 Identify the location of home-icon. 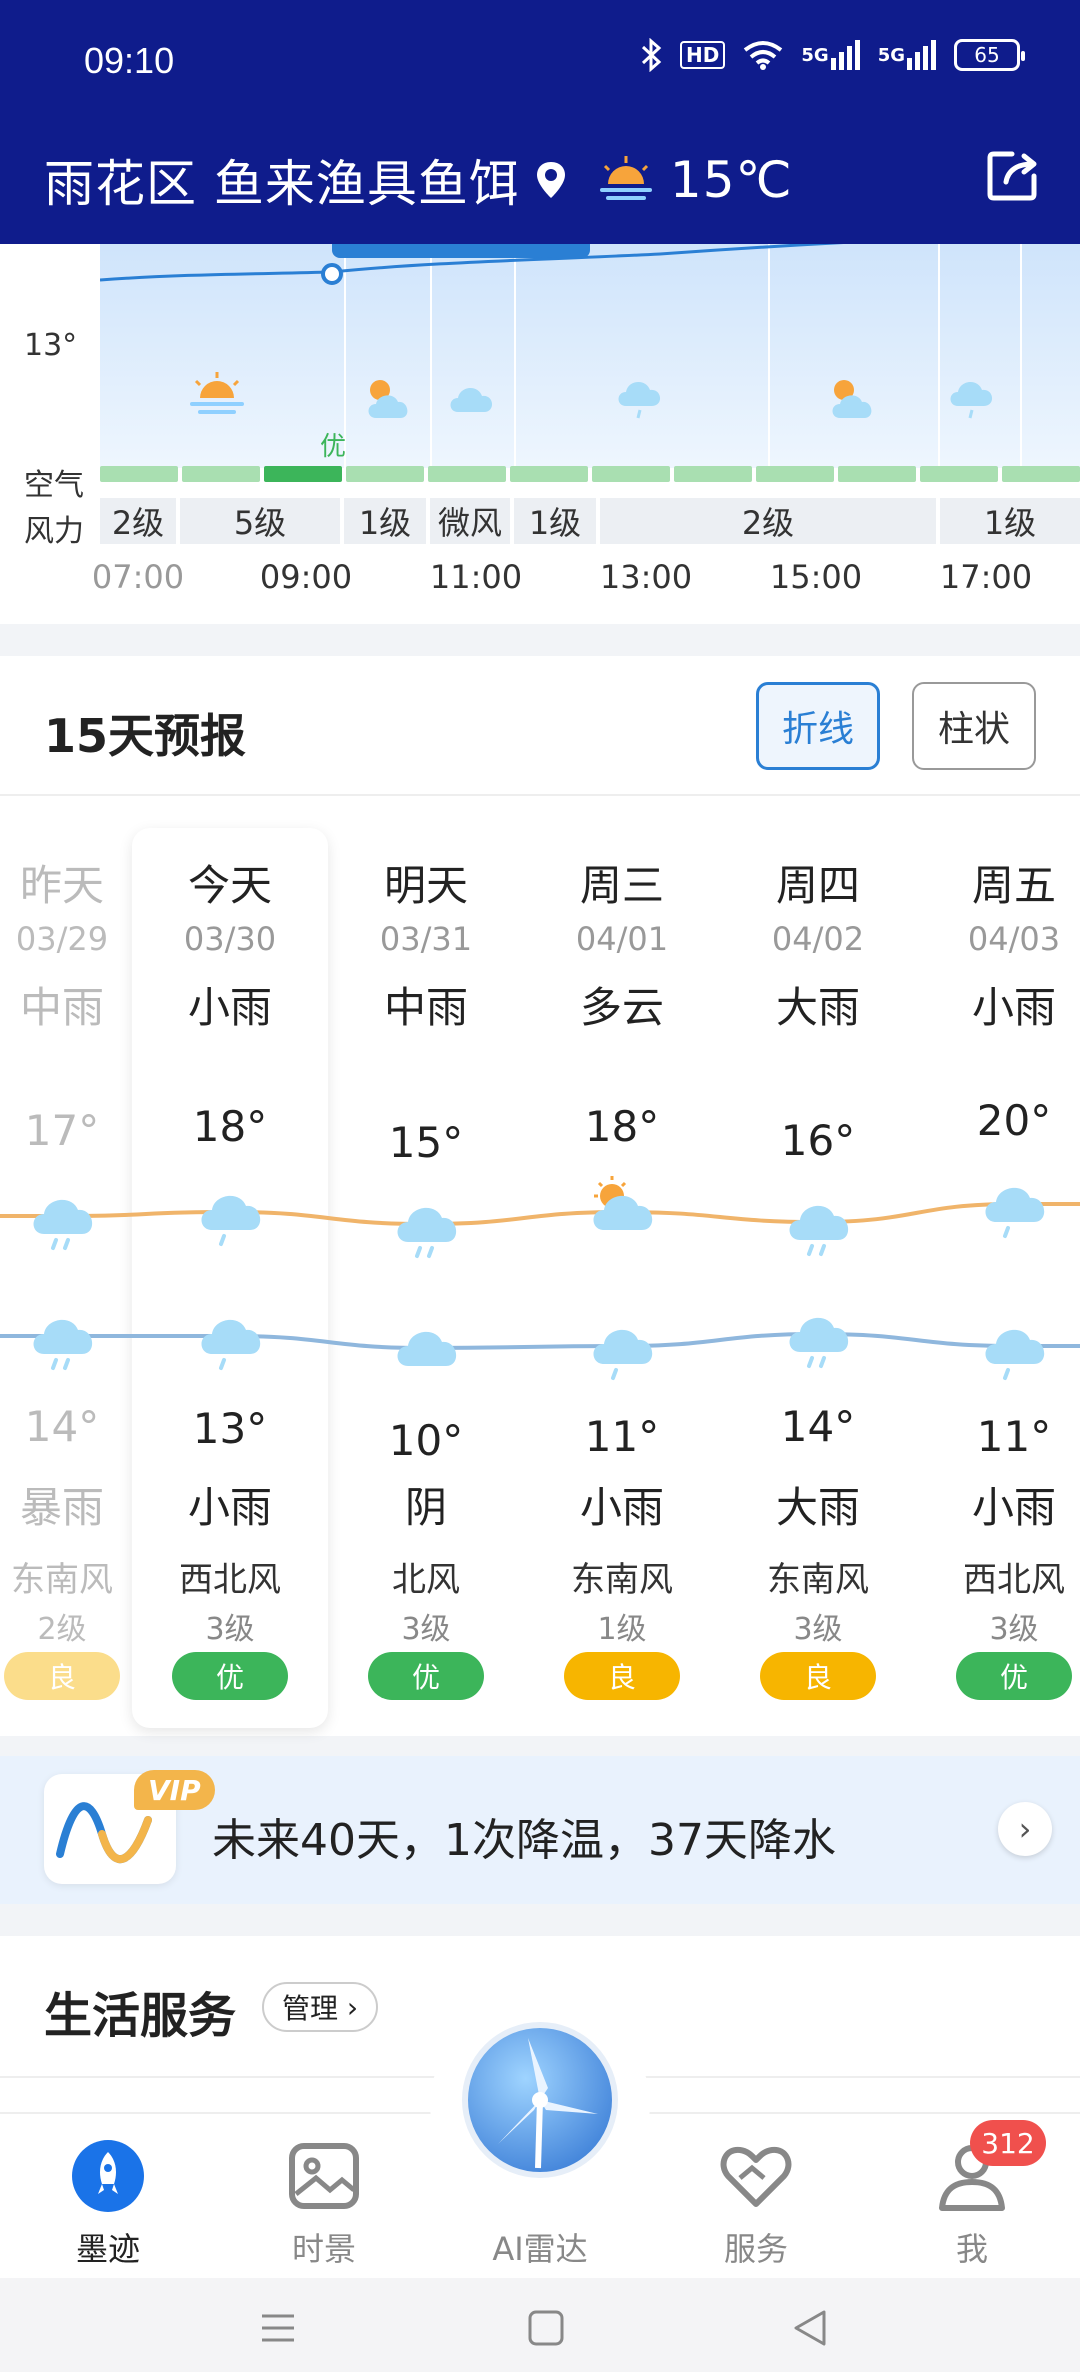
(546, 2328).